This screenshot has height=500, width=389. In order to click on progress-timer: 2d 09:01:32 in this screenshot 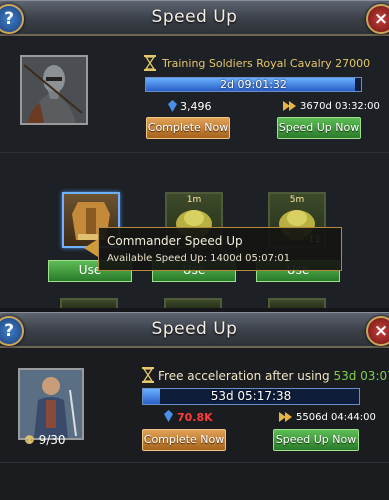, I will do `click(253, 84)`.